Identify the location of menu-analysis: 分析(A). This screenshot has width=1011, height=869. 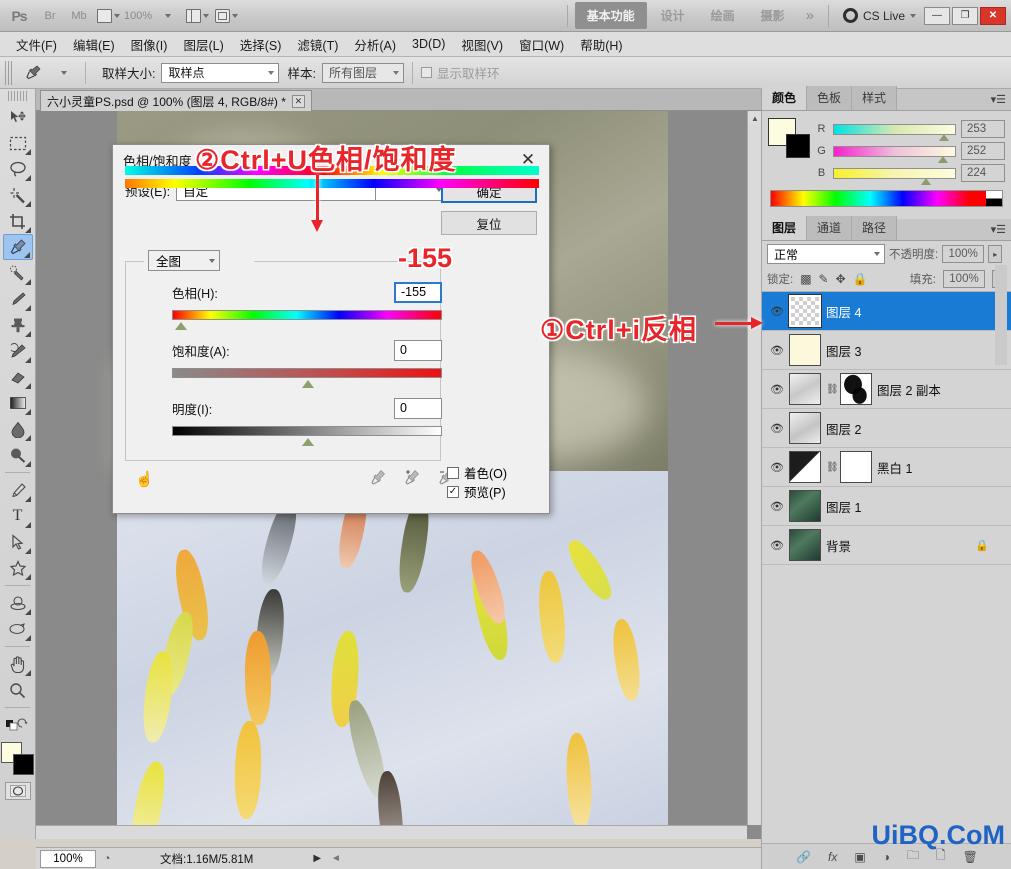
(375, 44).